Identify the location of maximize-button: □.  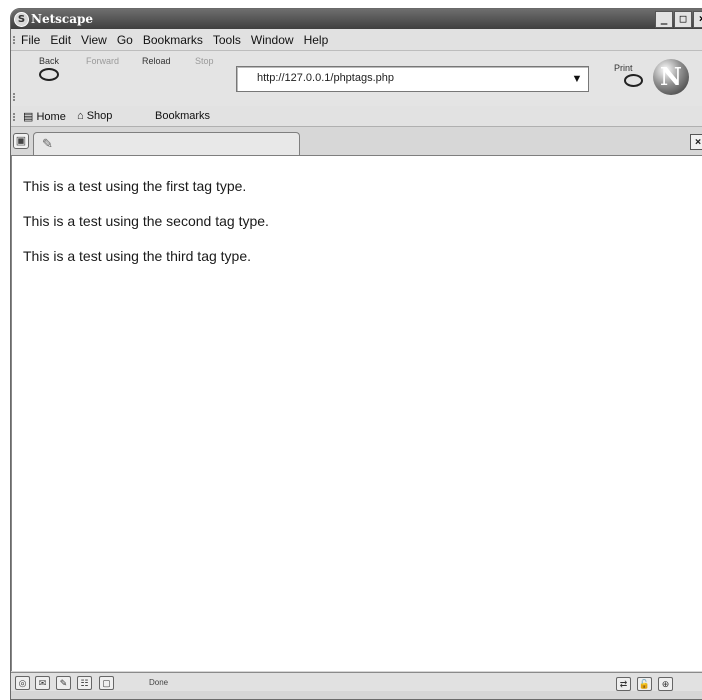
(683, 19).